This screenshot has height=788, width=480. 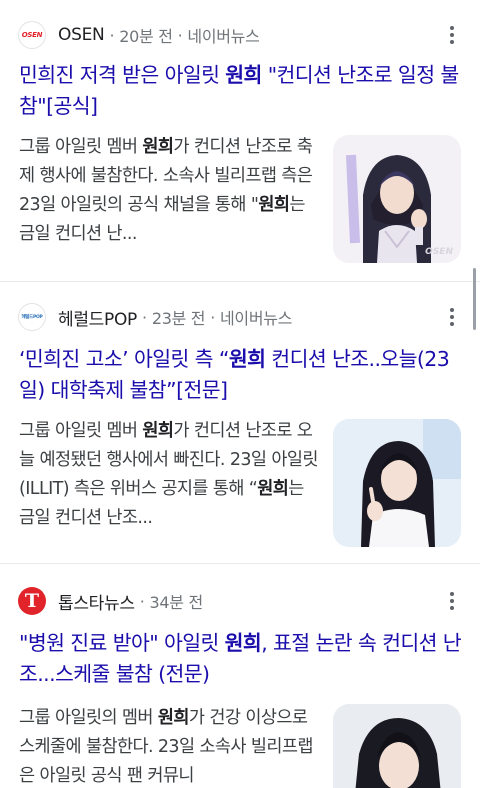 I want to click on headline-text: ‘민희진 고소’ 아일릿 측 “, so click(x=124, y=359).